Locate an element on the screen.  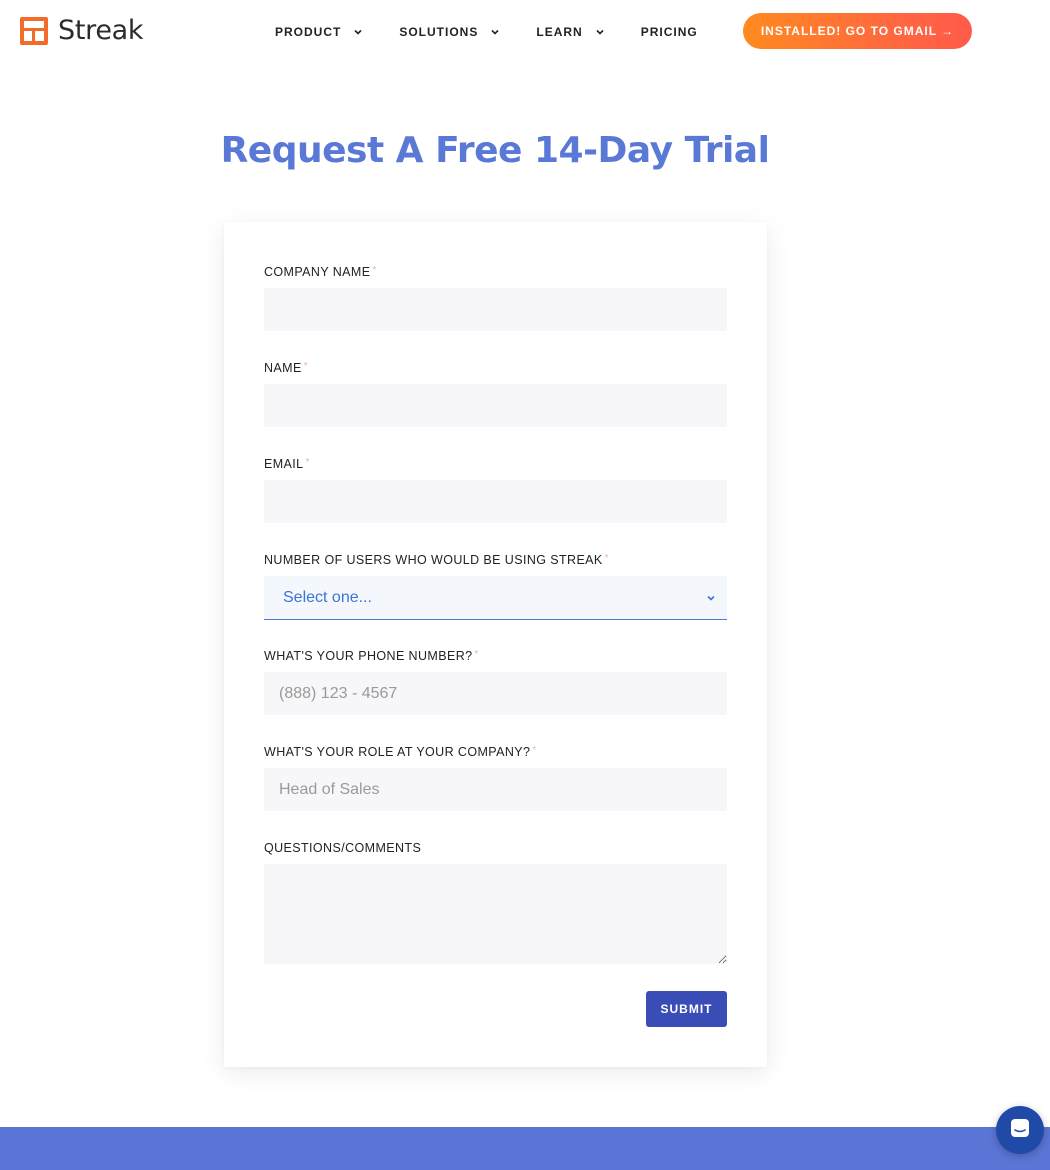
chat-icon is located at coordinates (1020, 1130).